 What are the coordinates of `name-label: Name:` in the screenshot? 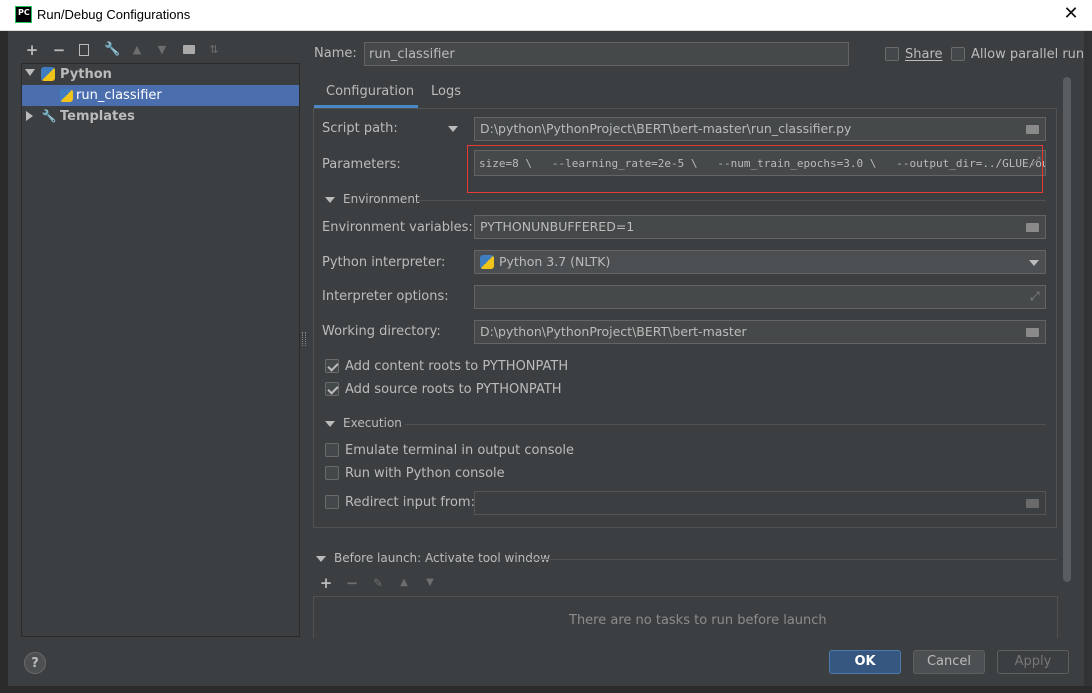 It's located at (335, 53).